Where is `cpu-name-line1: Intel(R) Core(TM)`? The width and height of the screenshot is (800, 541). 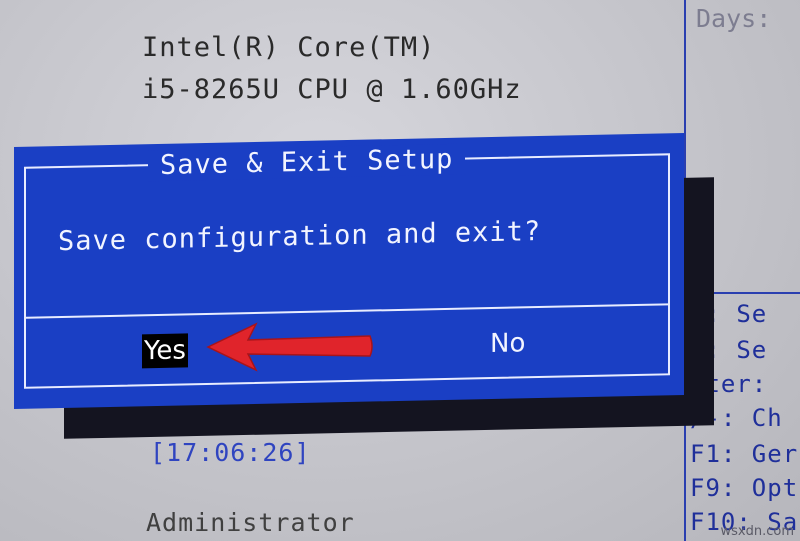
cpu-name-line1: Intel(R) Core(TM) is located at coordinates (289, 47).